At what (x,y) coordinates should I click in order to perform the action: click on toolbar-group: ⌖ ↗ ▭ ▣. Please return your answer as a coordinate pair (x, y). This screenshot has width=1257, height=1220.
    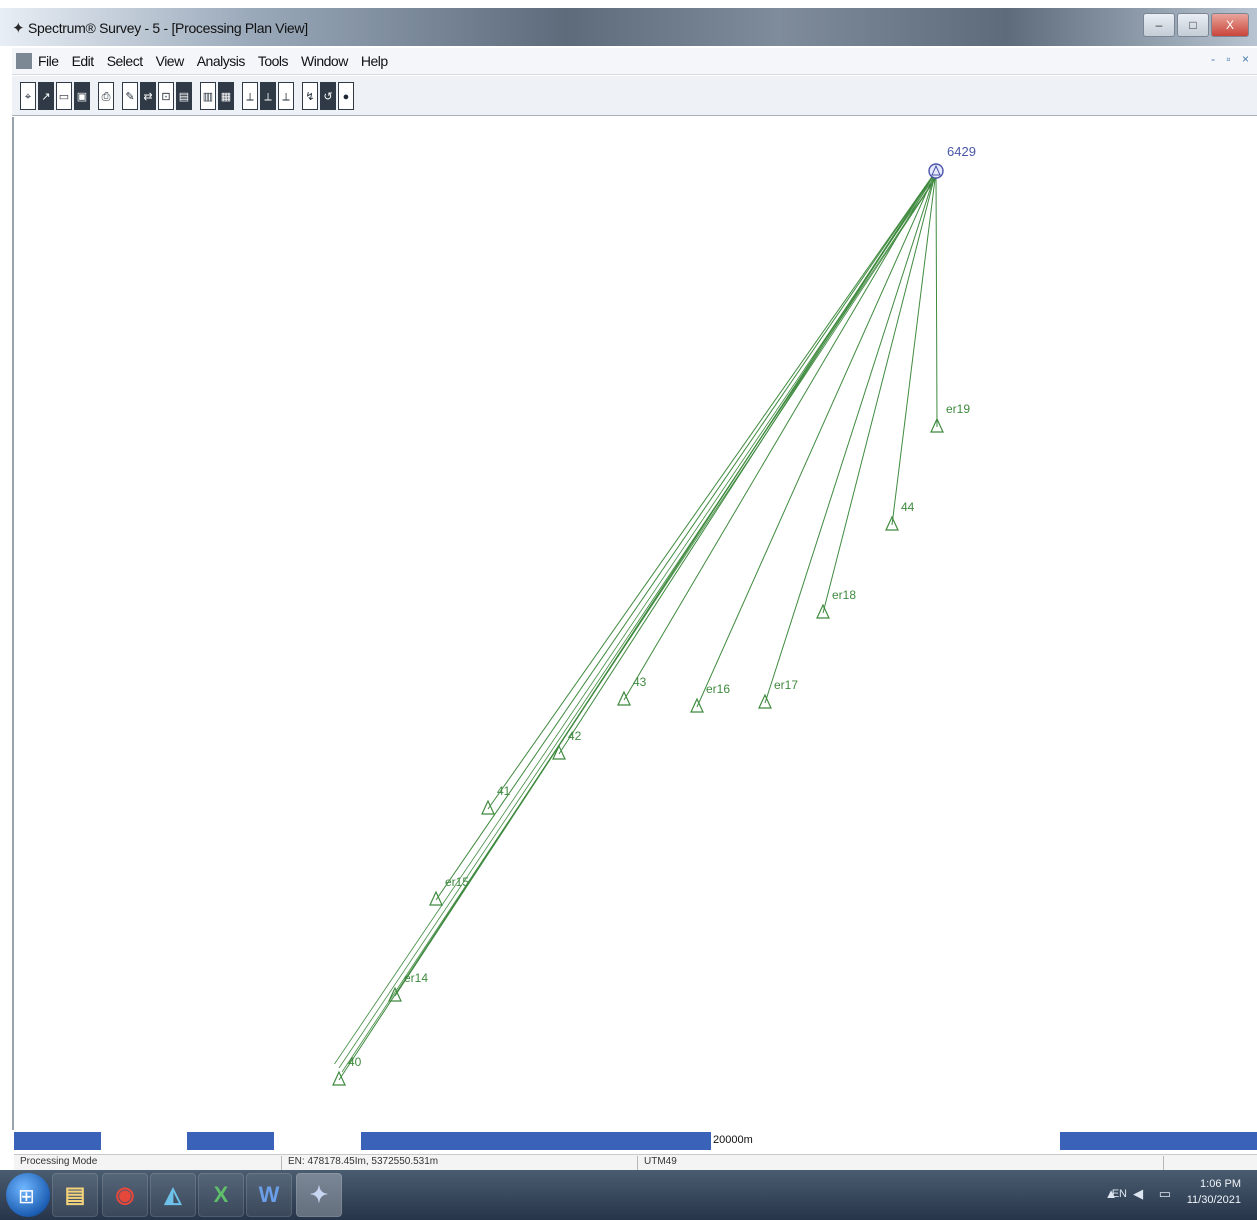
    Looking at the image, I should click on (56, 95).